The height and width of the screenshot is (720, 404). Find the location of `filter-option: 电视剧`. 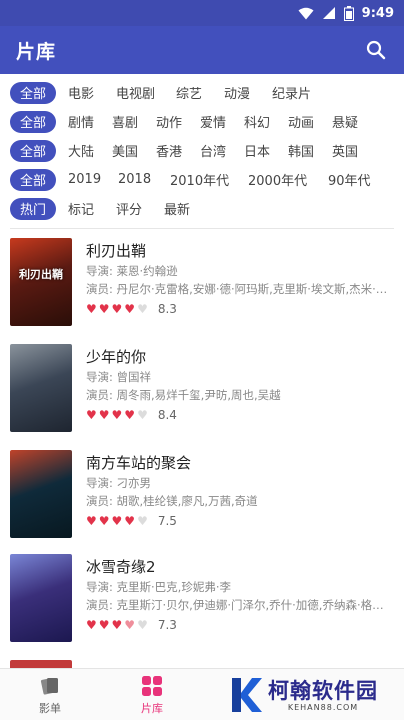

filter-option: 电视剧 is located at coordinates (146, 92).